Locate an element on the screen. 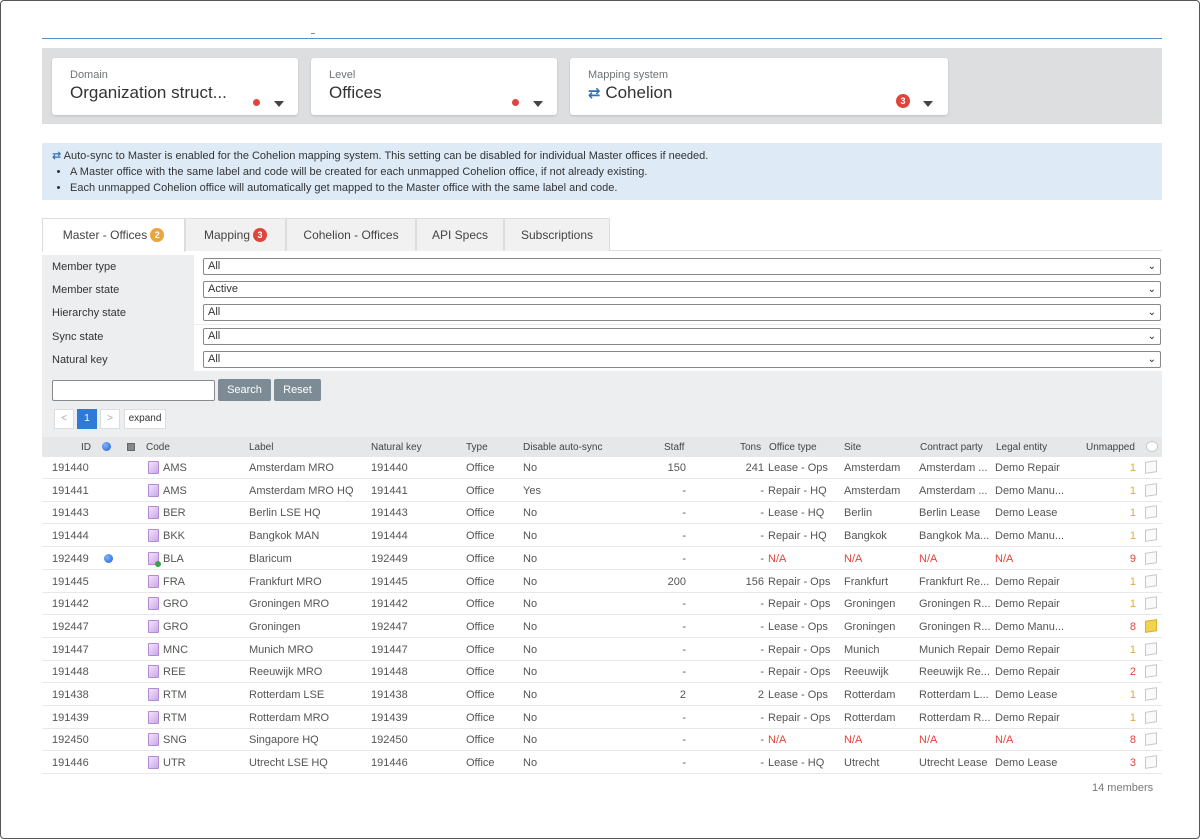  cell-label: Blaricum is located at coordinates (270, 559).